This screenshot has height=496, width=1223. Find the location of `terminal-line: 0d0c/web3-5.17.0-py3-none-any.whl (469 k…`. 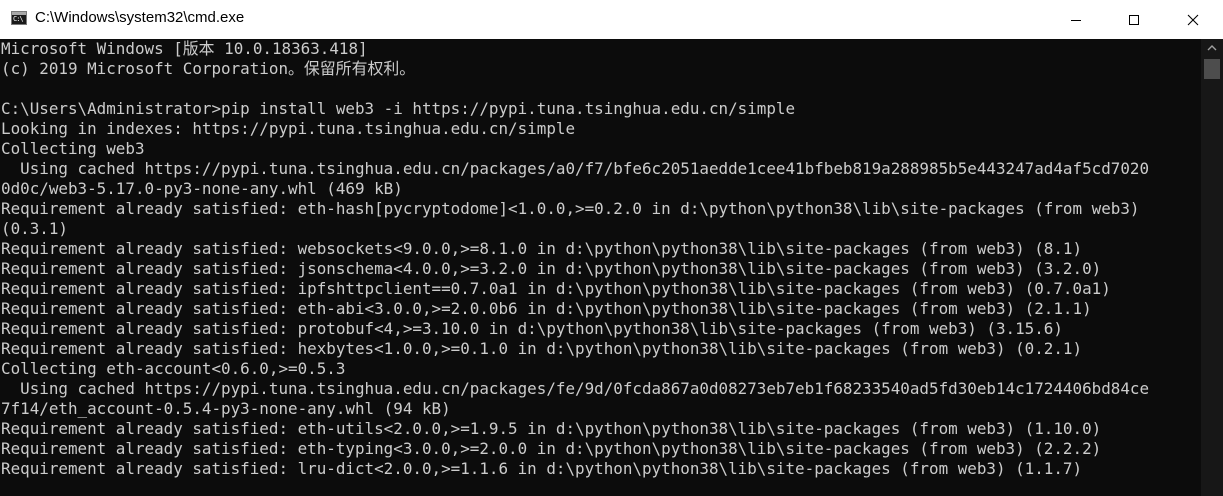

terminal-line: 0d0c/web3-5.17.0-py3-none-any.whl (469 k… is located at coordinates (202, 188).